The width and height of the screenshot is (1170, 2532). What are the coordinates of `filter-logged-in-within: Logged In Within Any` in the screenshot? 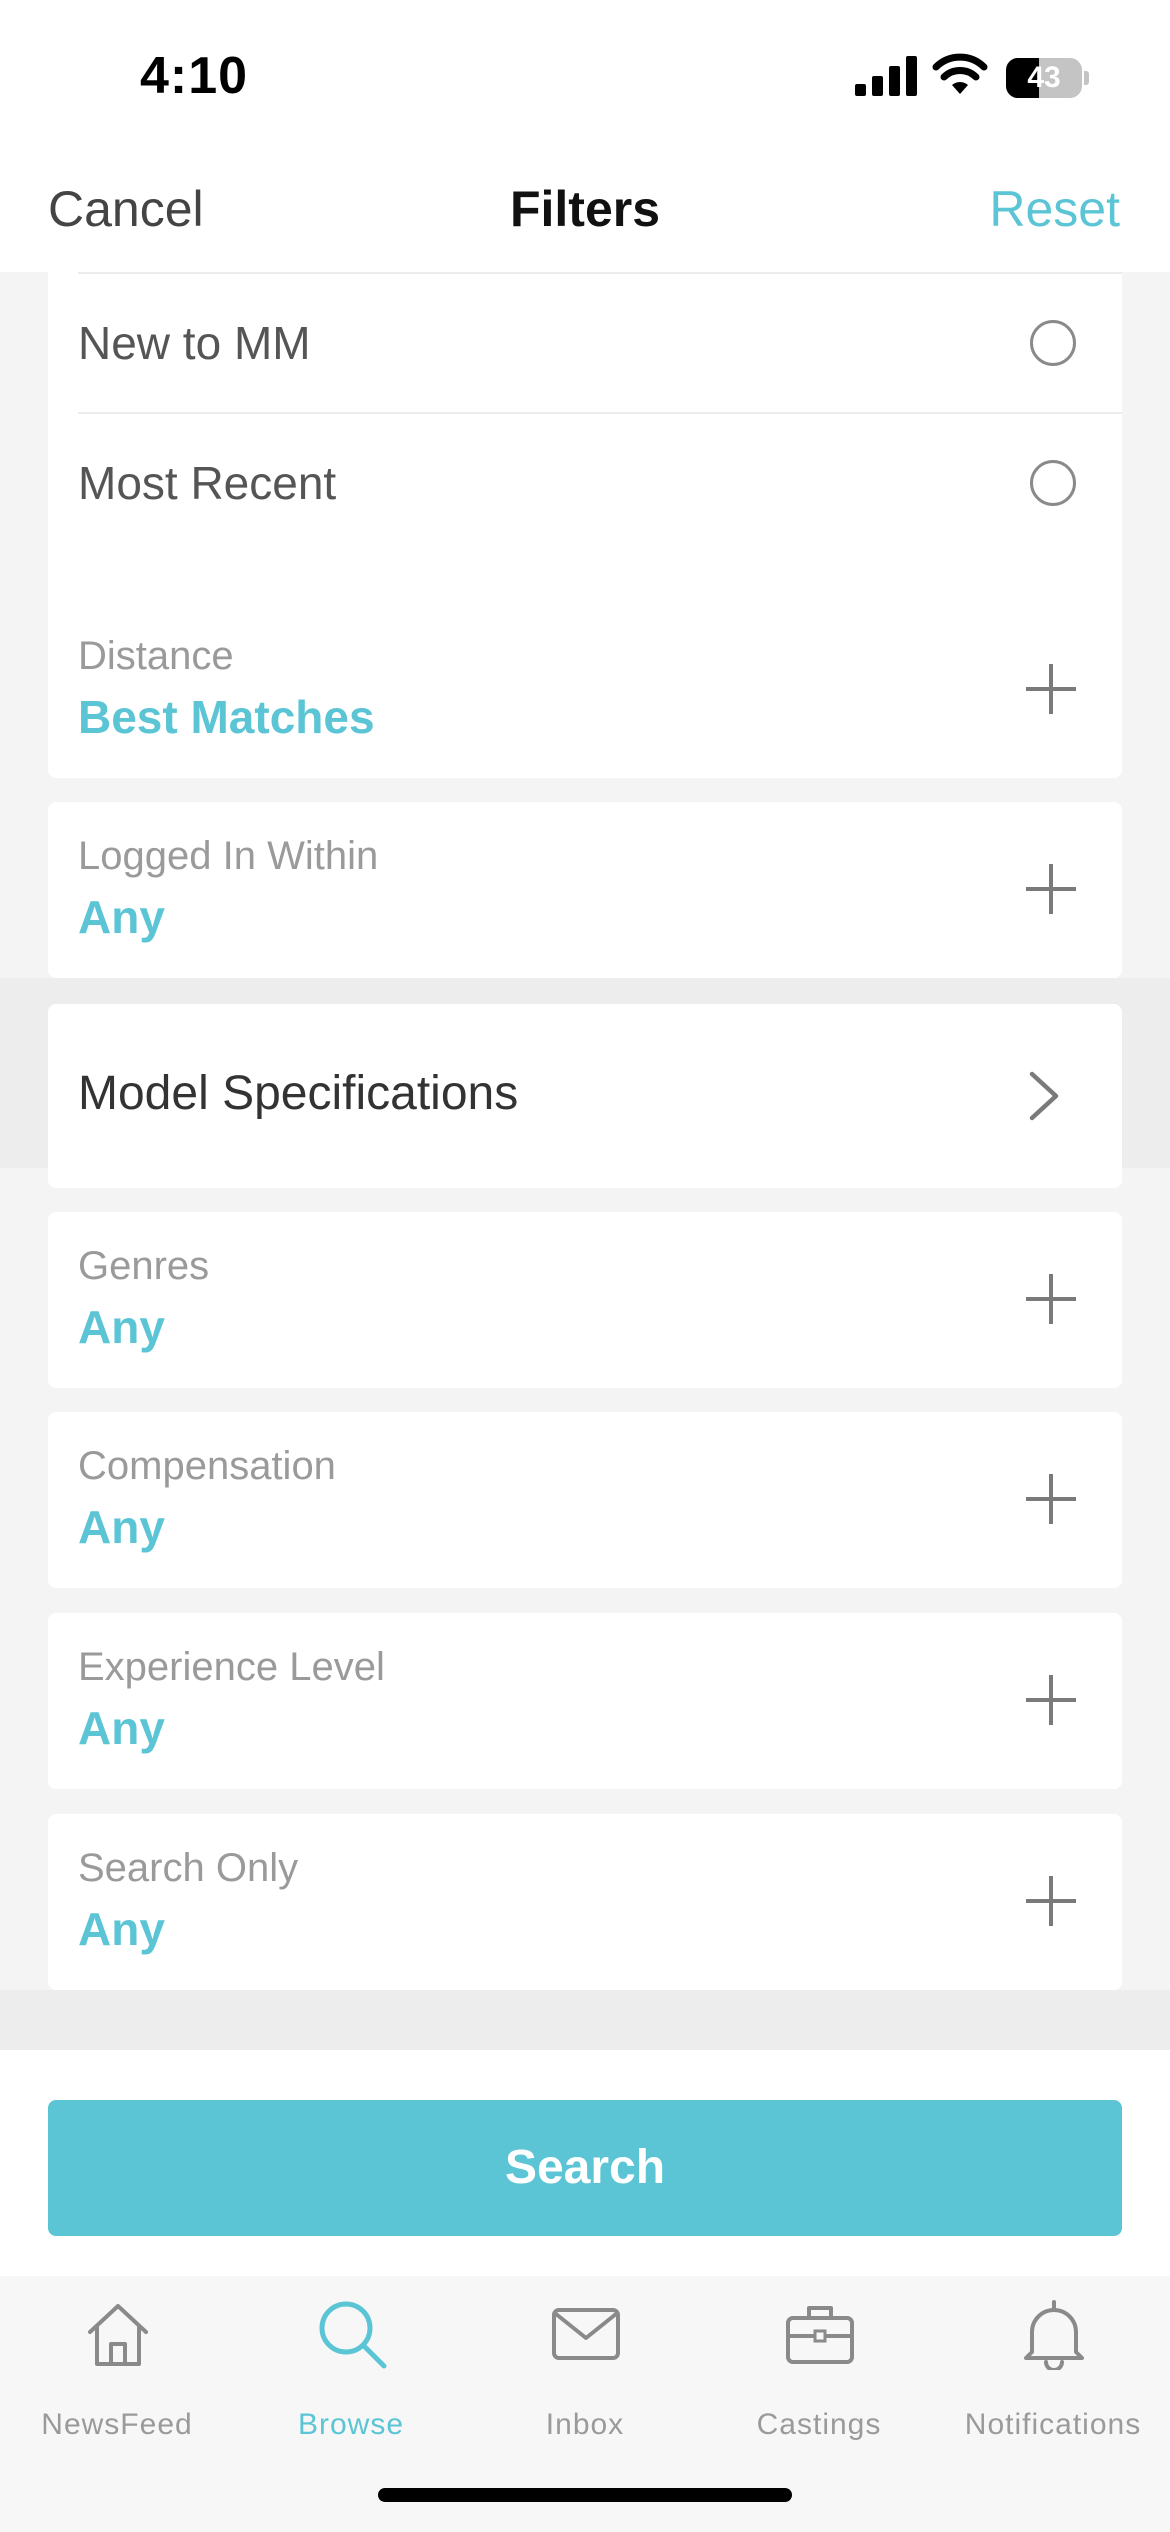 It's located at (585, 890).